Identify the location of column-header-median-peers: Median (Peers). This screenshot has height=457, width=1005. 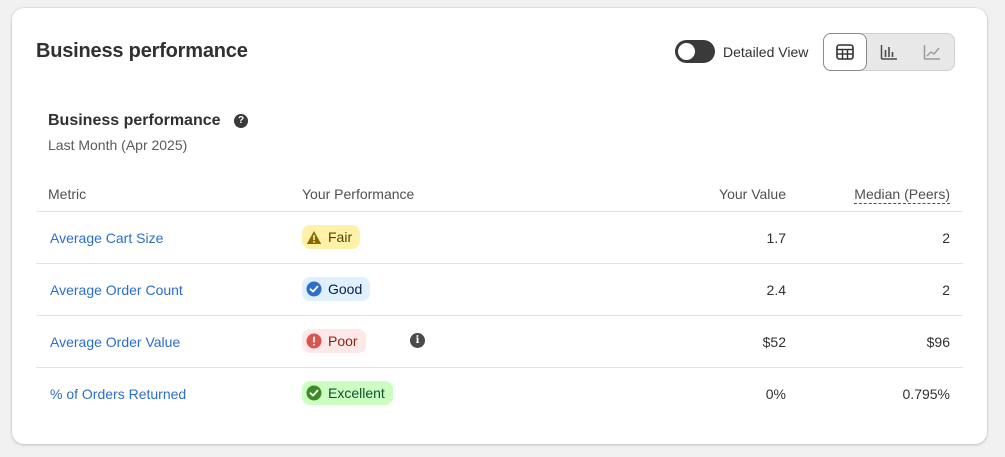
(902, 195).